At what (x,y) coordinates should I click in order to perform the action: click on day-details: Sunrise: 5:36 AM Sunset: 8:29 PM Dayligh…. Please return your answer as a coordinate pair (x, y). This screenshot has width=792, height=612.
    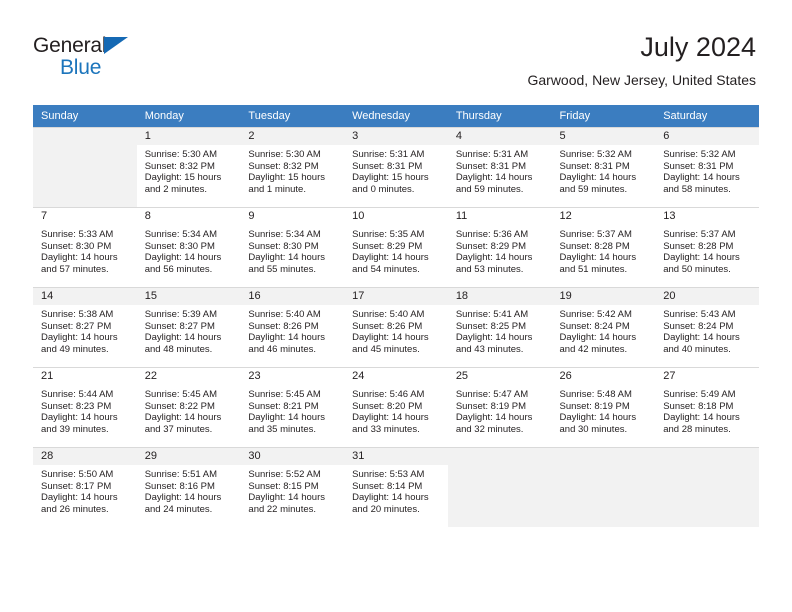
    Looking at the image, I should click on (500, 250).